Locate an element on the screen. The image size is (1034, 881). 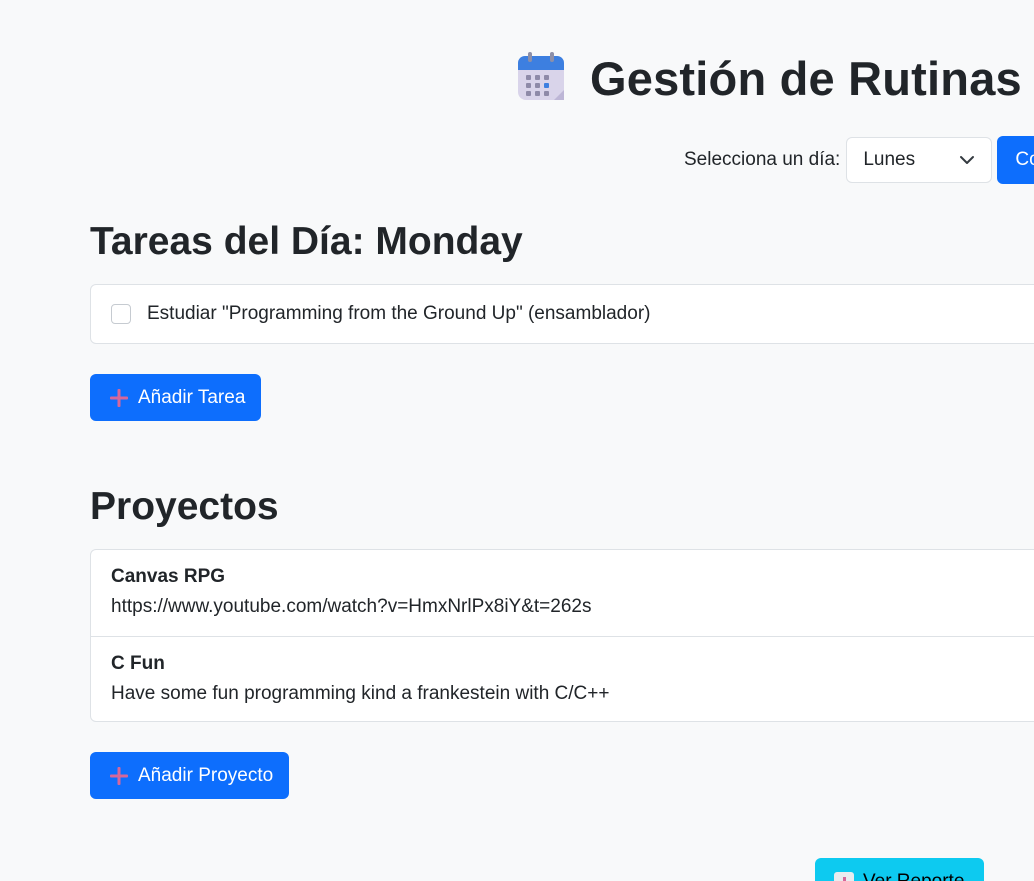
day-select: Lunes is located at coordinates (919, 160).